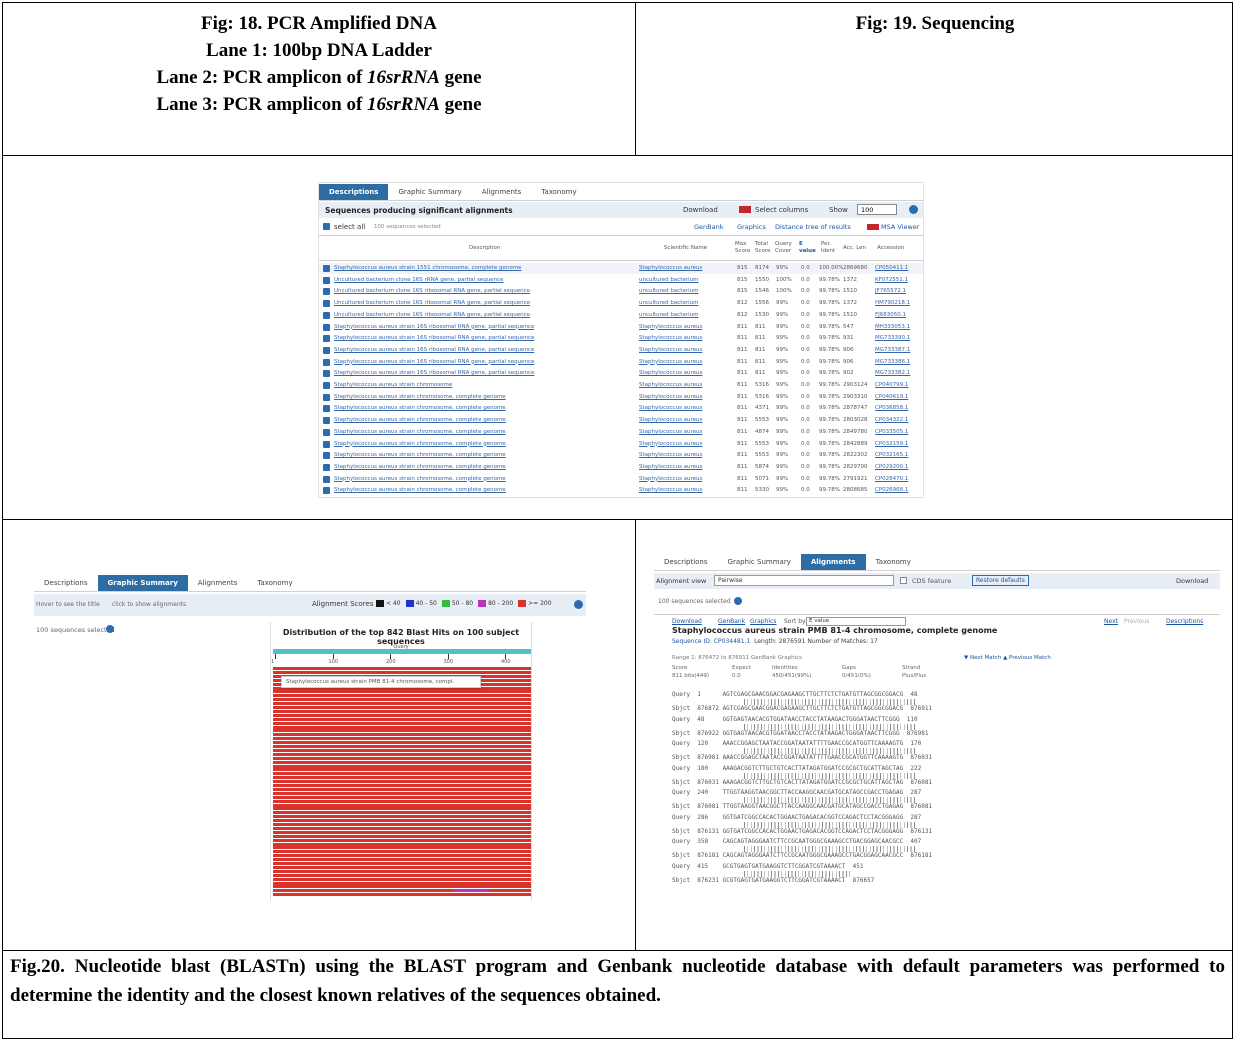 Image resolution: width=1235 pixels, height=1041 pixels. I want to click on cell-acc: MG733390.1, so click(898, 338).